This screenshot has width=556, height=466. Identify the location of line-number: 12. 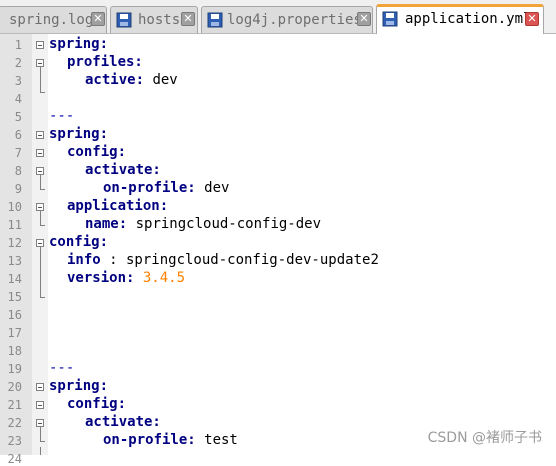
(14, 243).